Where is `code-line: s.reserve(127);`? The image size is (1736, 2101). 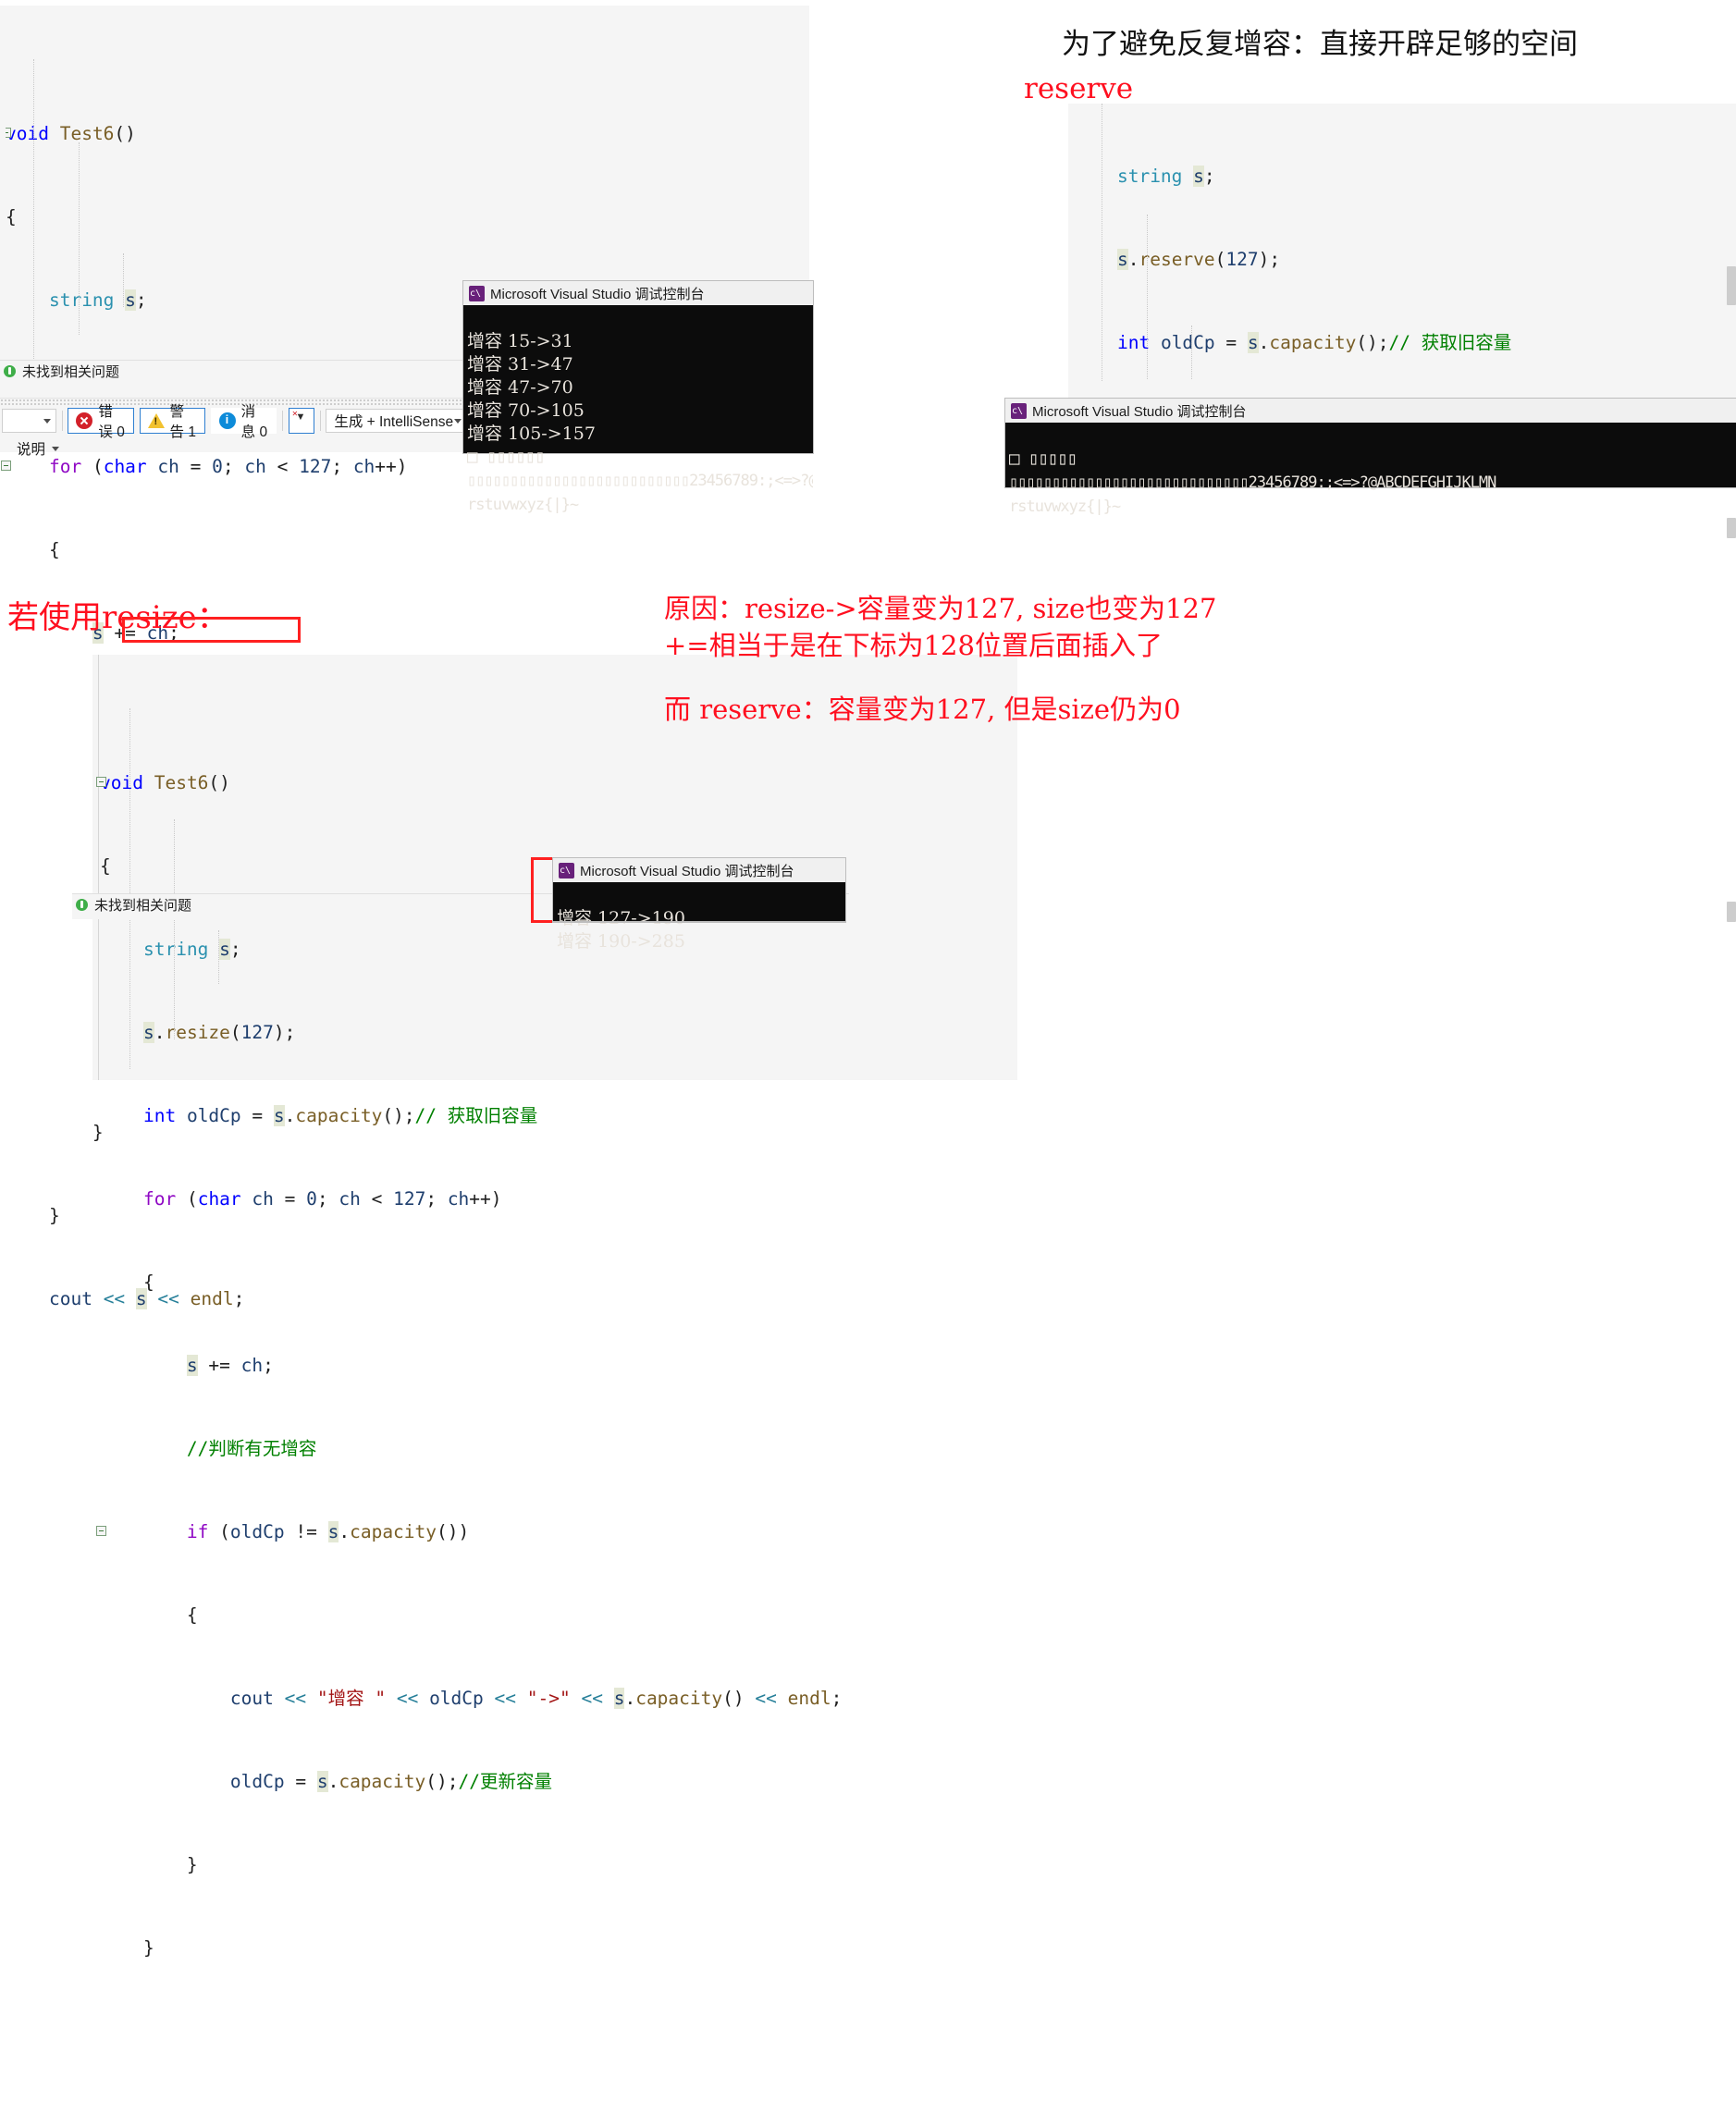
code-line: s.reserve(127); is located at coordinates (1198, 259).